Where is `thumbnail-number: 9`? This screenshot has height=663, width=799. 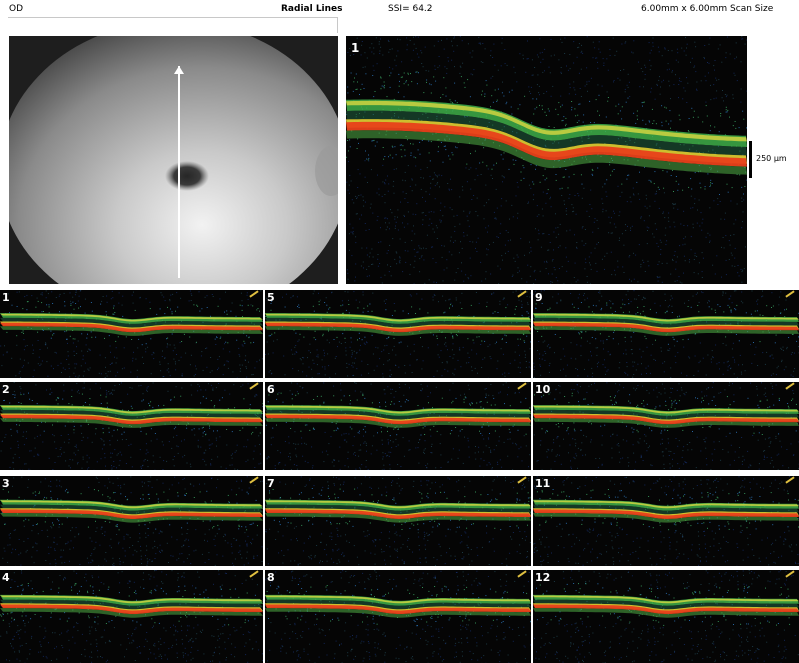 thumbnail-number: 9 is located at coordinates (539, 297).